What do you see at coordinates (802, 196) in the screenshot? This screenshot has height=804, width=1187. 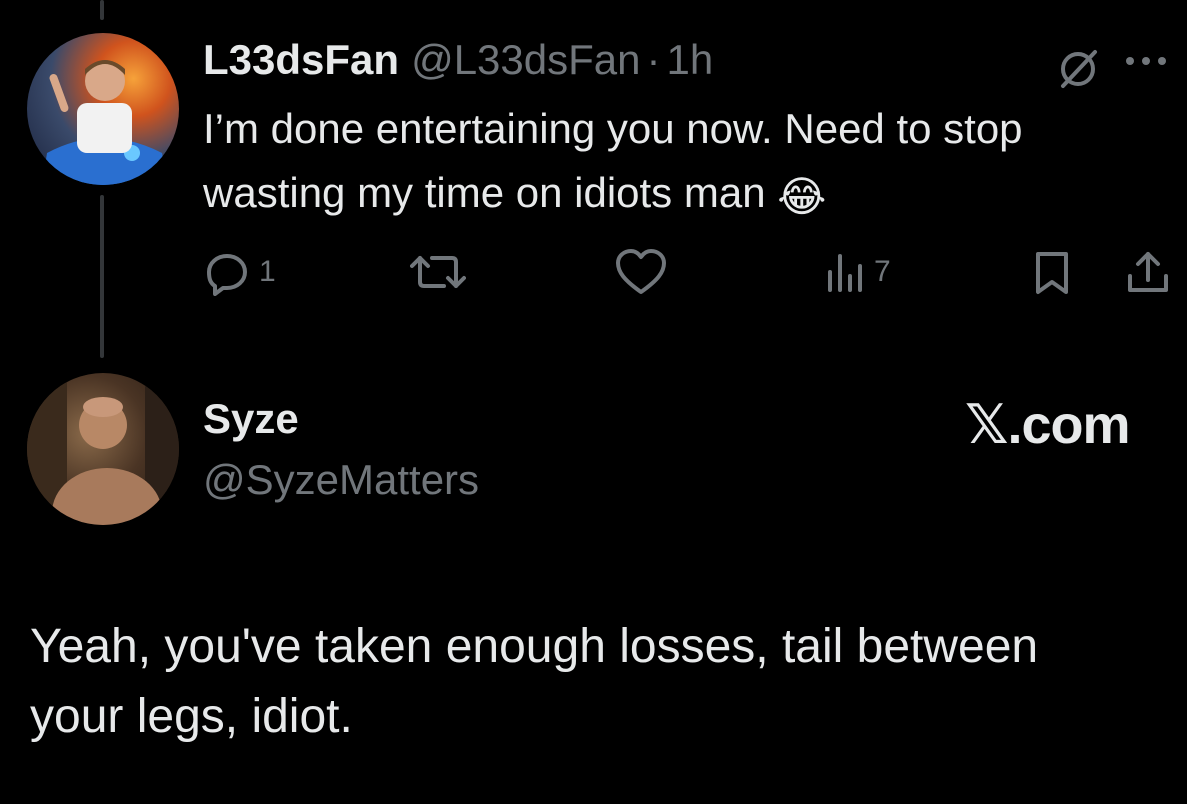 I see `laughing-emoji: 😂` at bounding box center [802, 196].